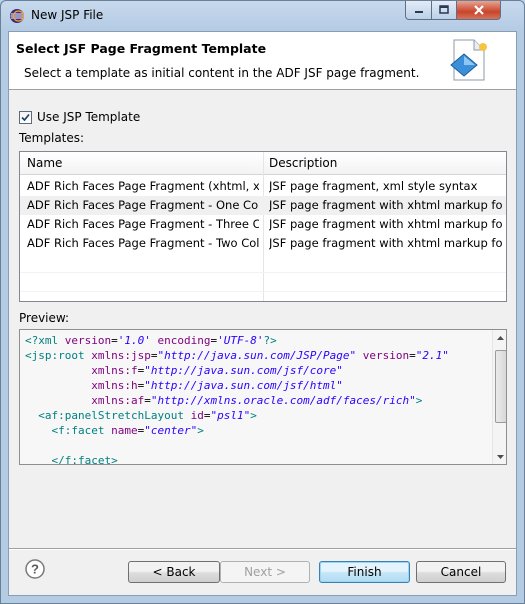 The width and height of the screenshot is (525, 604). I want to click on column-header-name: Name, so click(44, 163).